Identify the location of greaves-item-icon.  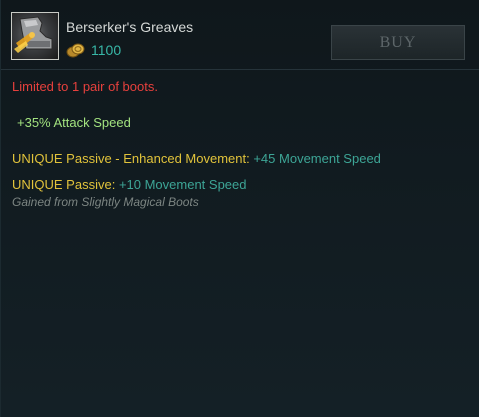
(35, 36).